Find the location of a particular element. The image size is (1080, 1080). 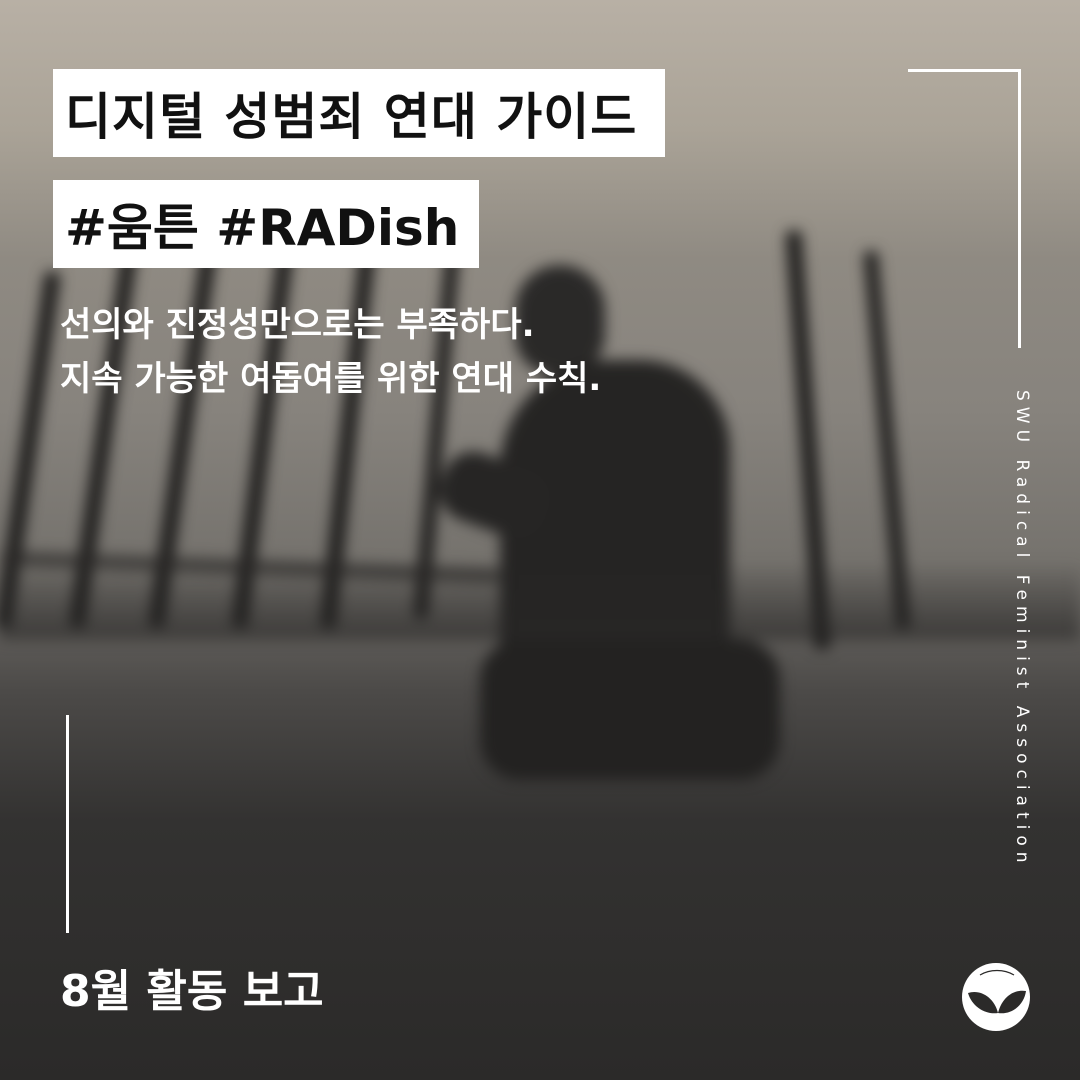

frame-line-left is located at coordinates (67, 824).